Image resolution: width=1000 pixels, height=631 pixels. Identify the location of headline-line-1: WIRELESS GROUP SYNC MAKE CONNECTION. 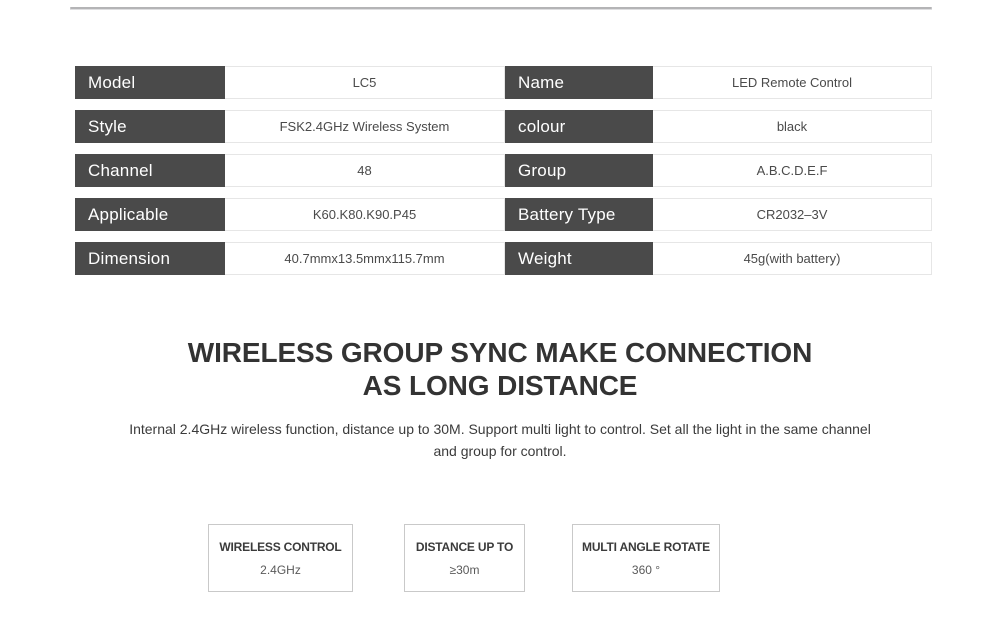
(500, 352).